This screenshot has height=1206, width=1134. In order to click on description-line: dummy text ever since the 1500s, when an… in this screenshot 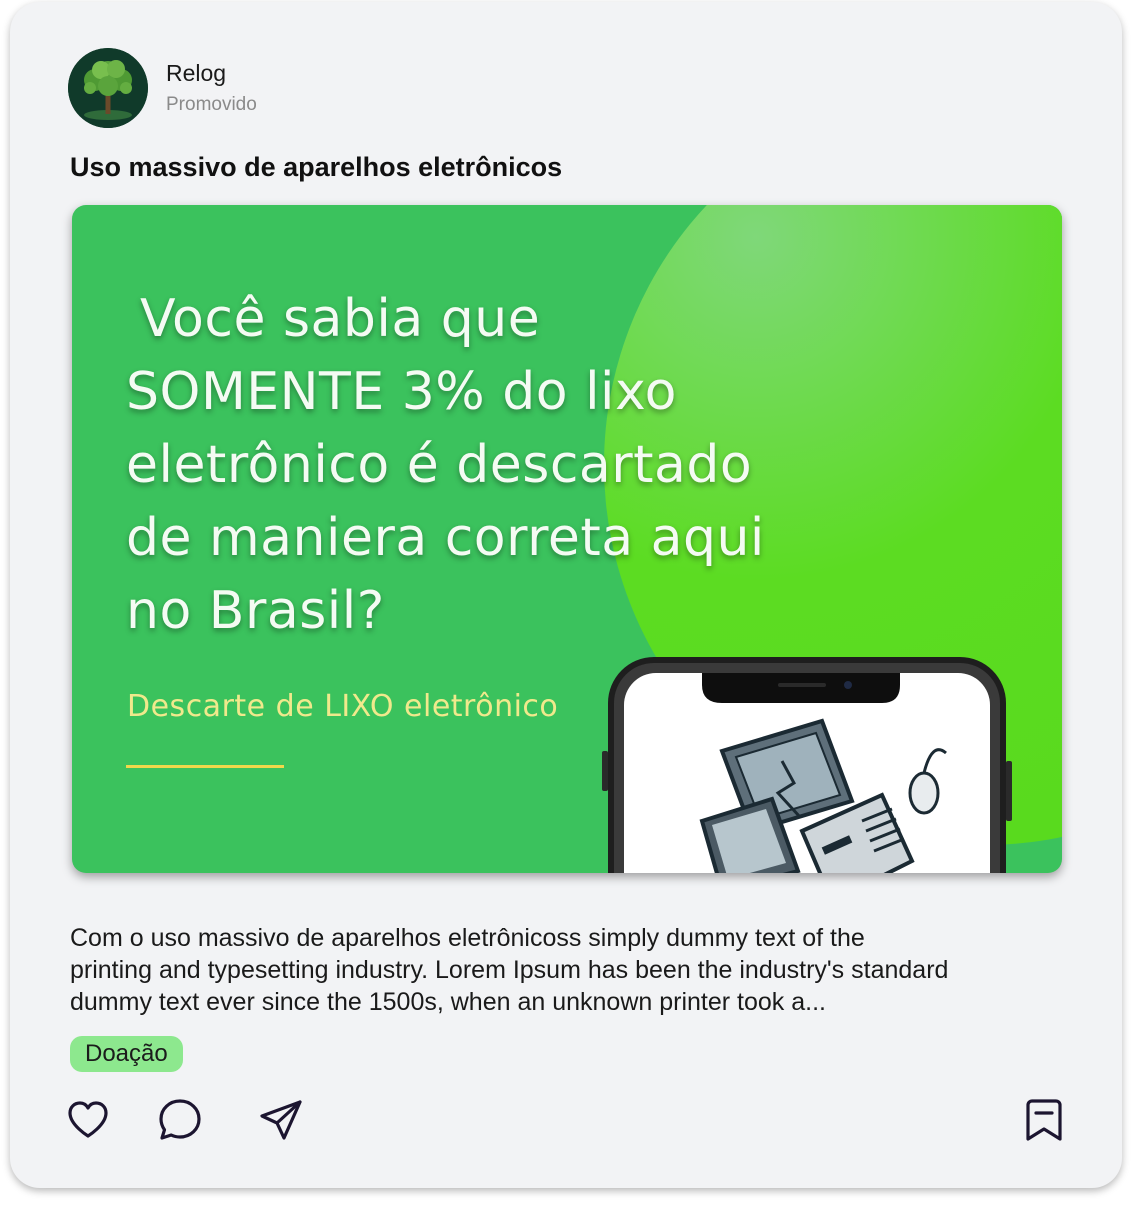, I will do `click(448, 1002)`.